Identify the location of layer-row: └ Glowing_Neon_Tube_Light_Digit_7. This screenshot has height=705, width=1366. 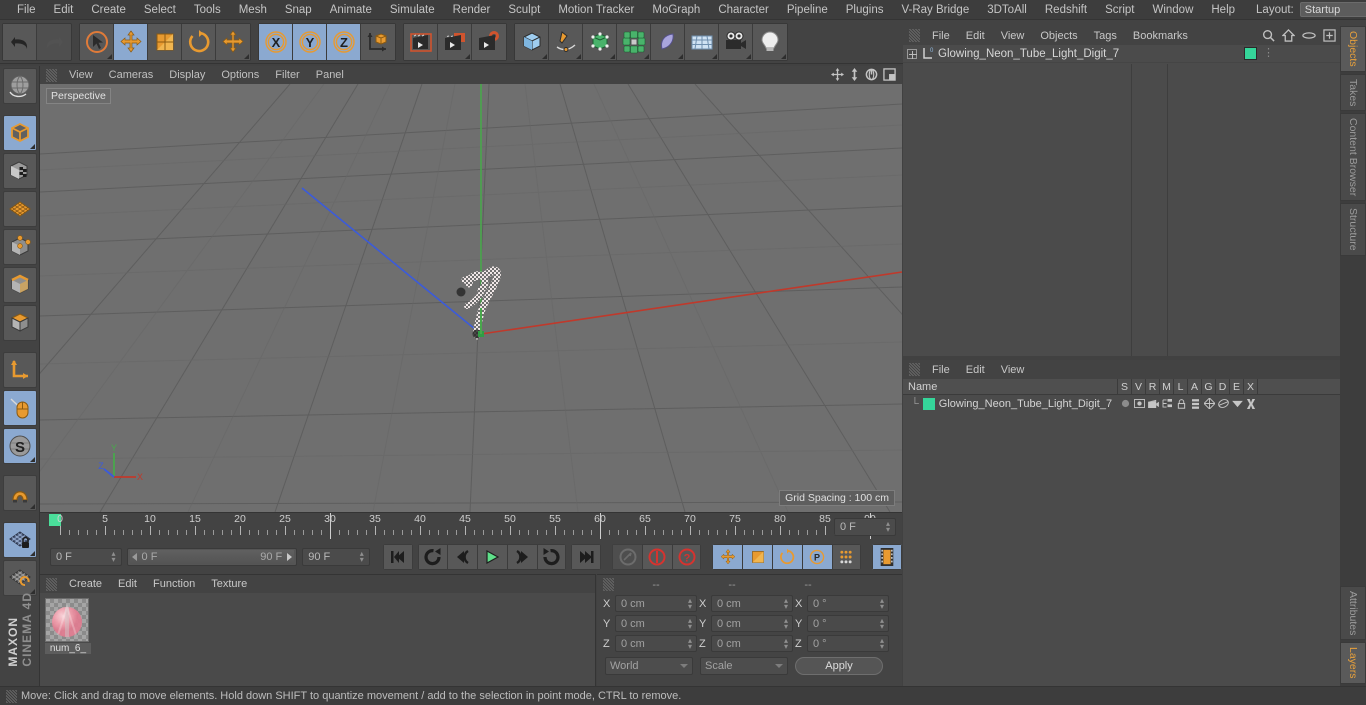
(1121, 403).